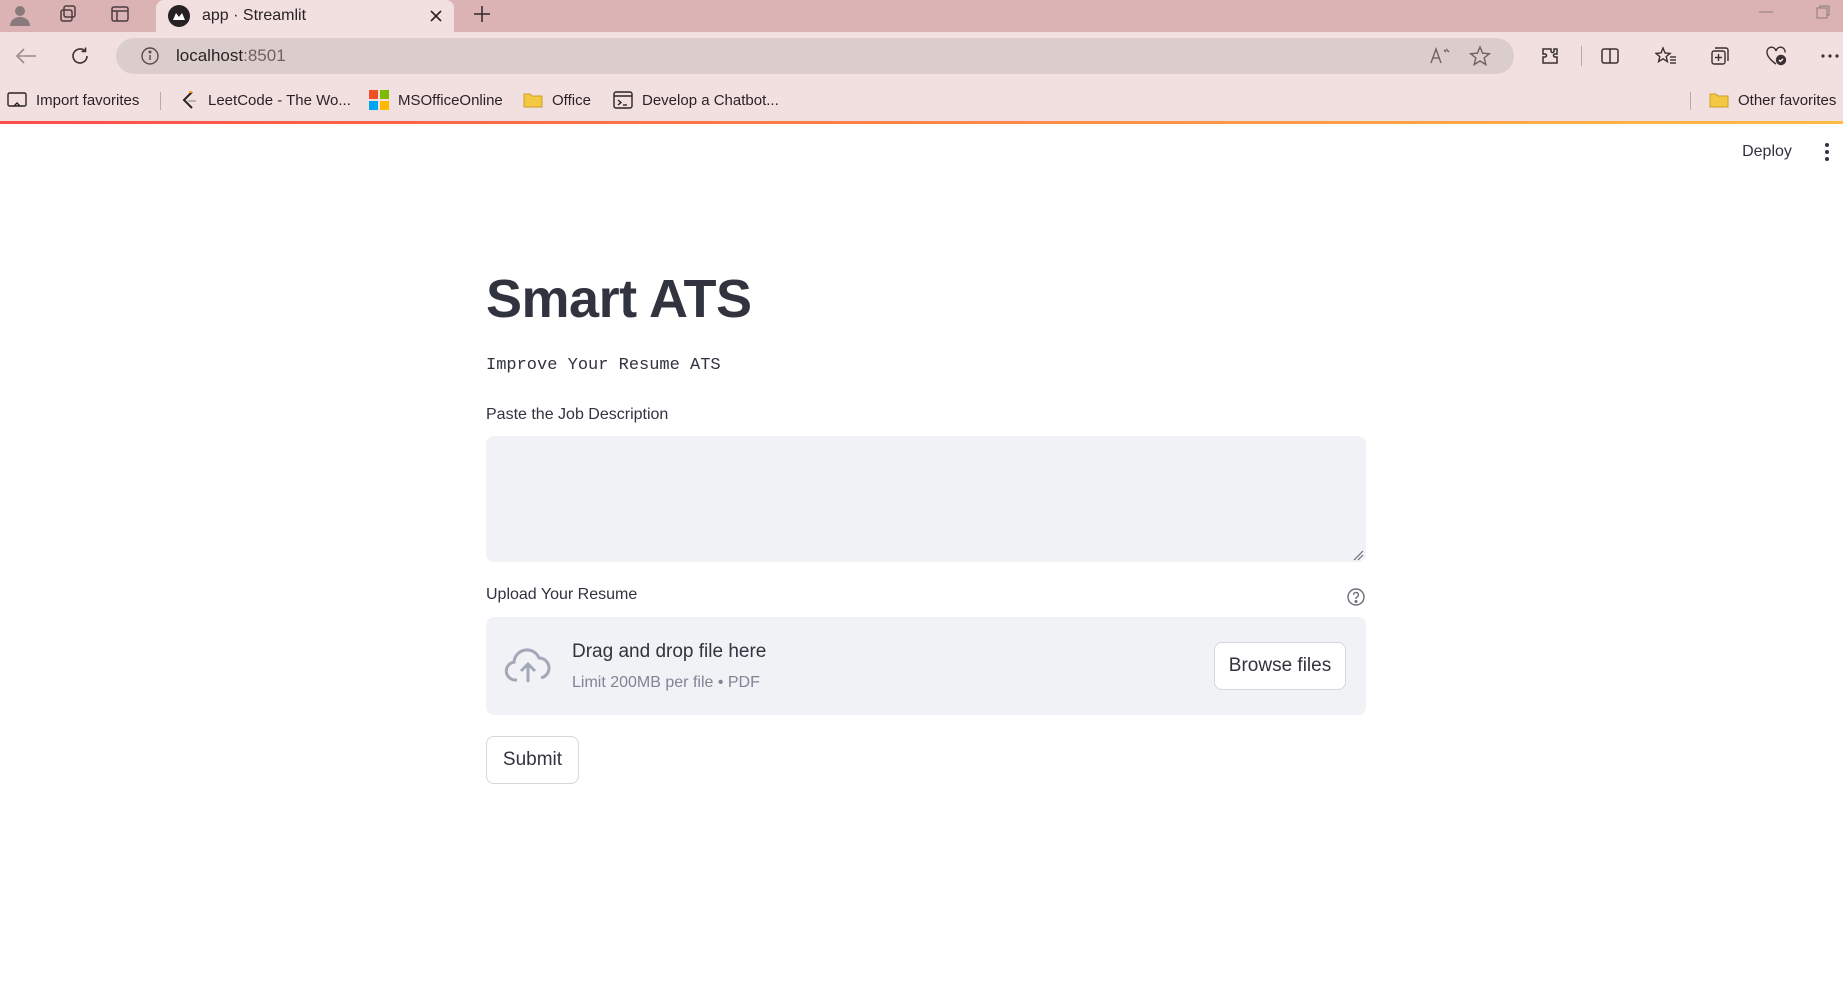  Describe the element at coordinates (528, 667) in the screenshot. I see `cloud-upload-icon` at that location.